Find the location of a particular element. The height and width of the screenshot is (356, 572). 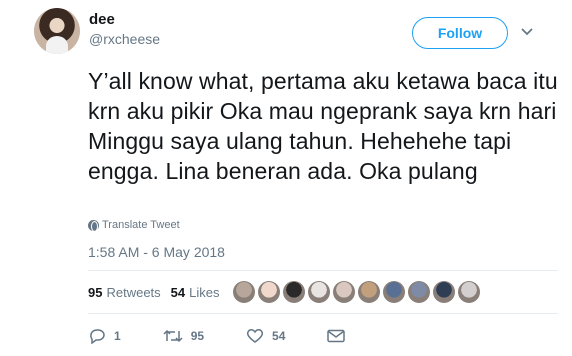

avatar is located at coordinates (57, 31).